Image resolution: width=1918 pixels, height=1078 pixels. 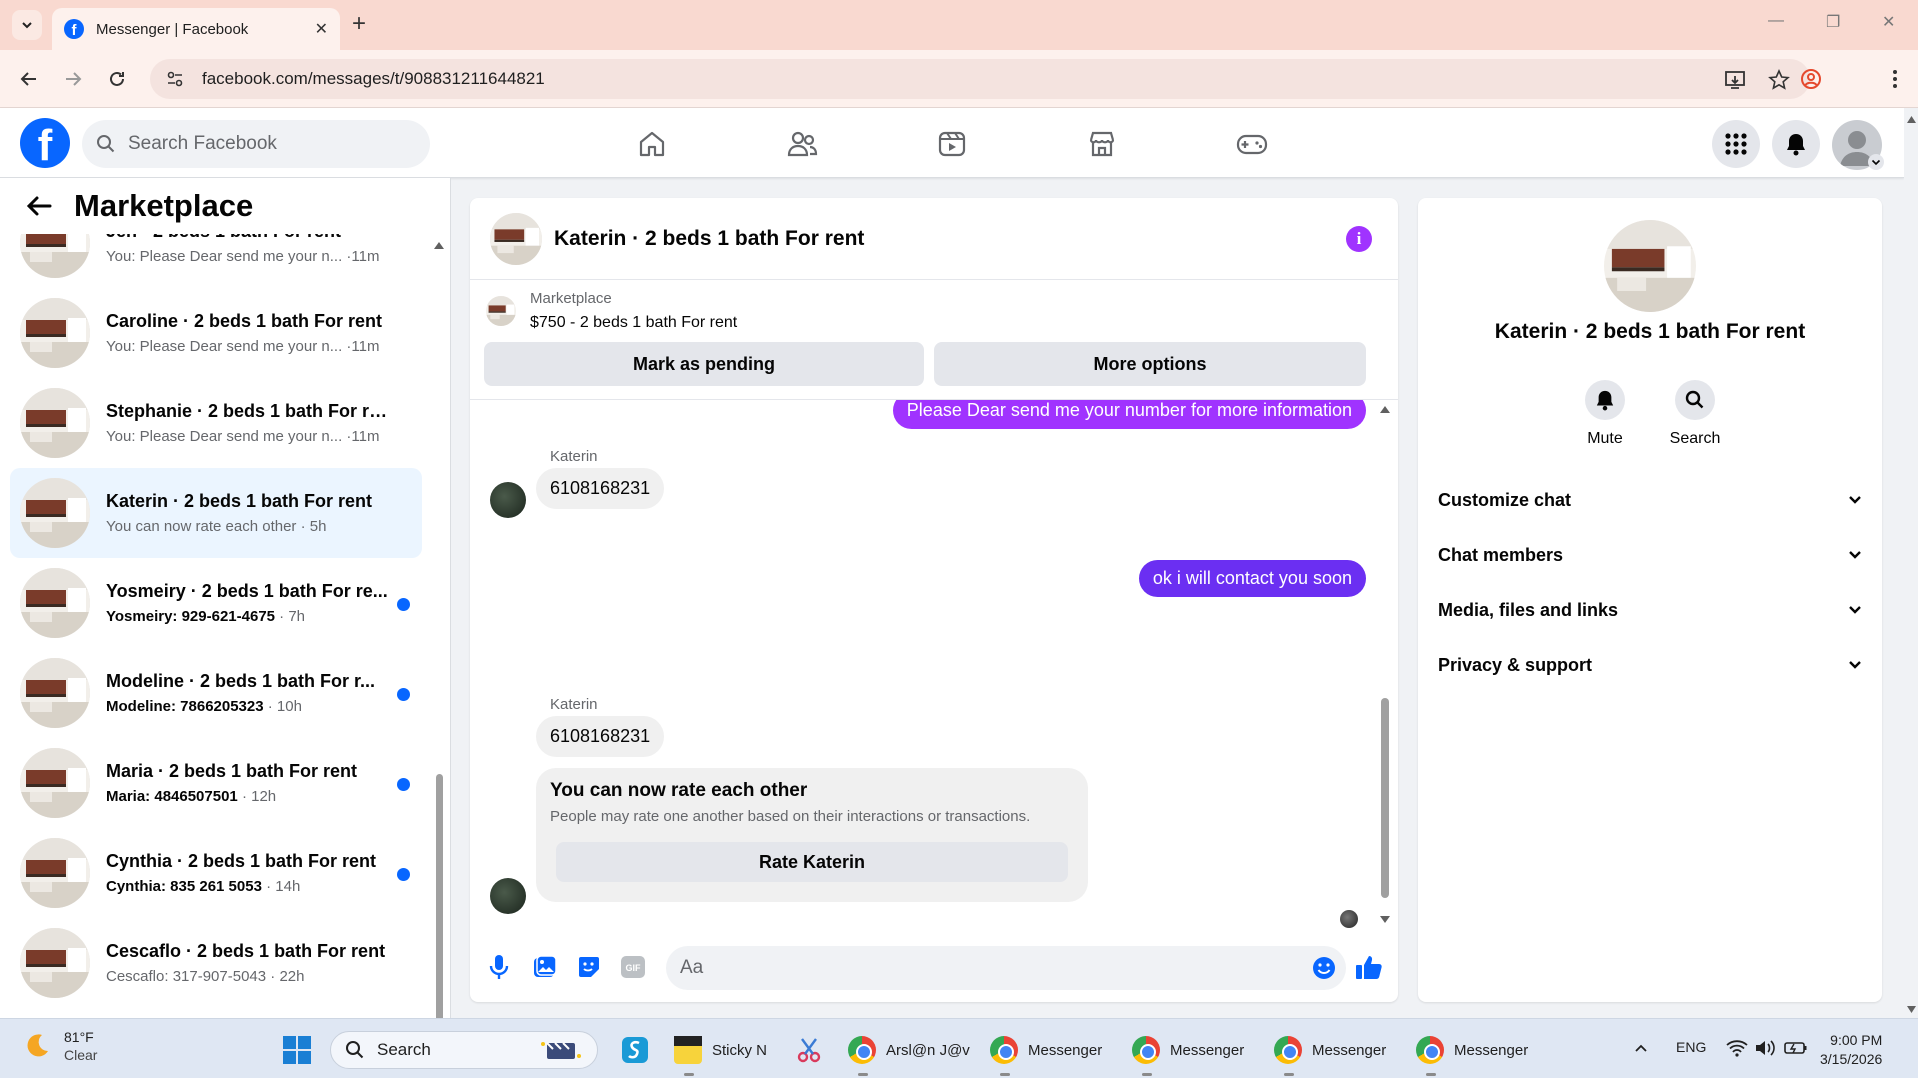 I want to click on restore-window-icon: ❐, so click(x=1833, y=22).